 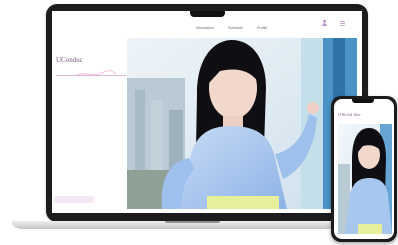 What do you see at coordinates (342, 23) in the screenshot?
I see `menu-icon` at bounding box center [342, 23].